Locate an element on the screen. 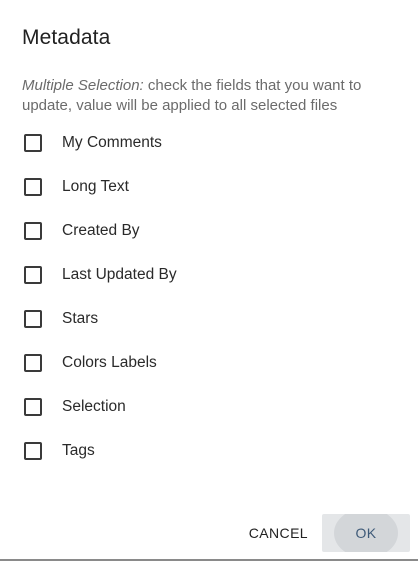 The image size is (418, 561). checkbox-my-comments is located at coordinates (33, 143).